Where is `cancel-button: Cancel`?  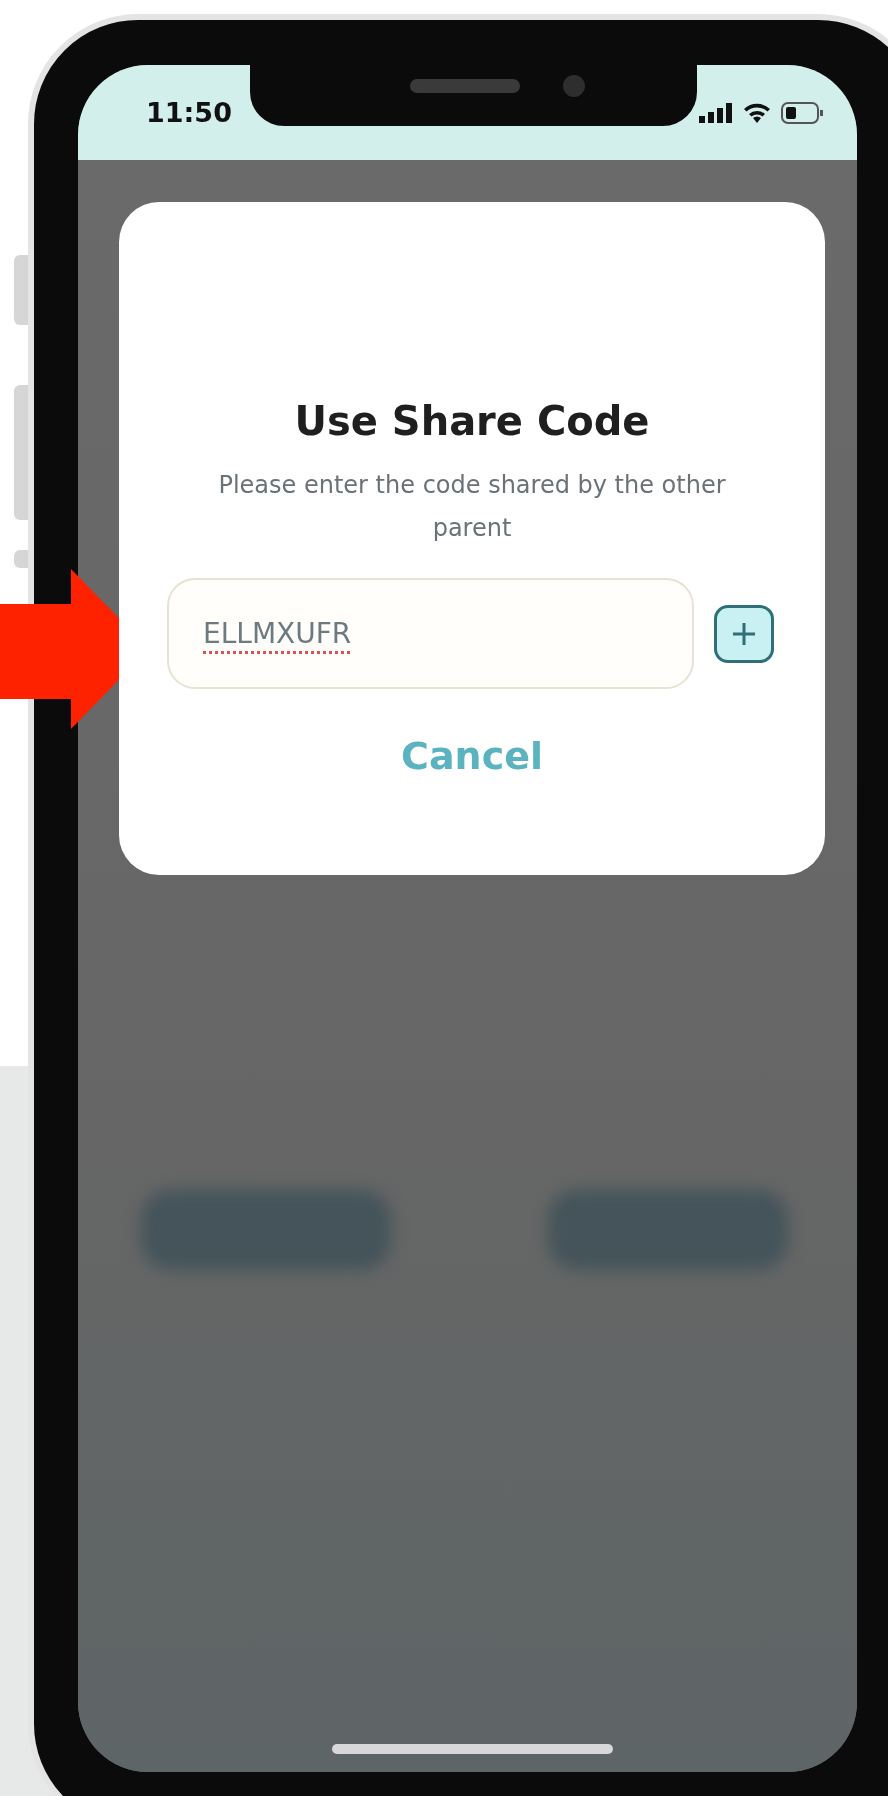 cancel-button: Cancel is located at coordinates (472, 756).